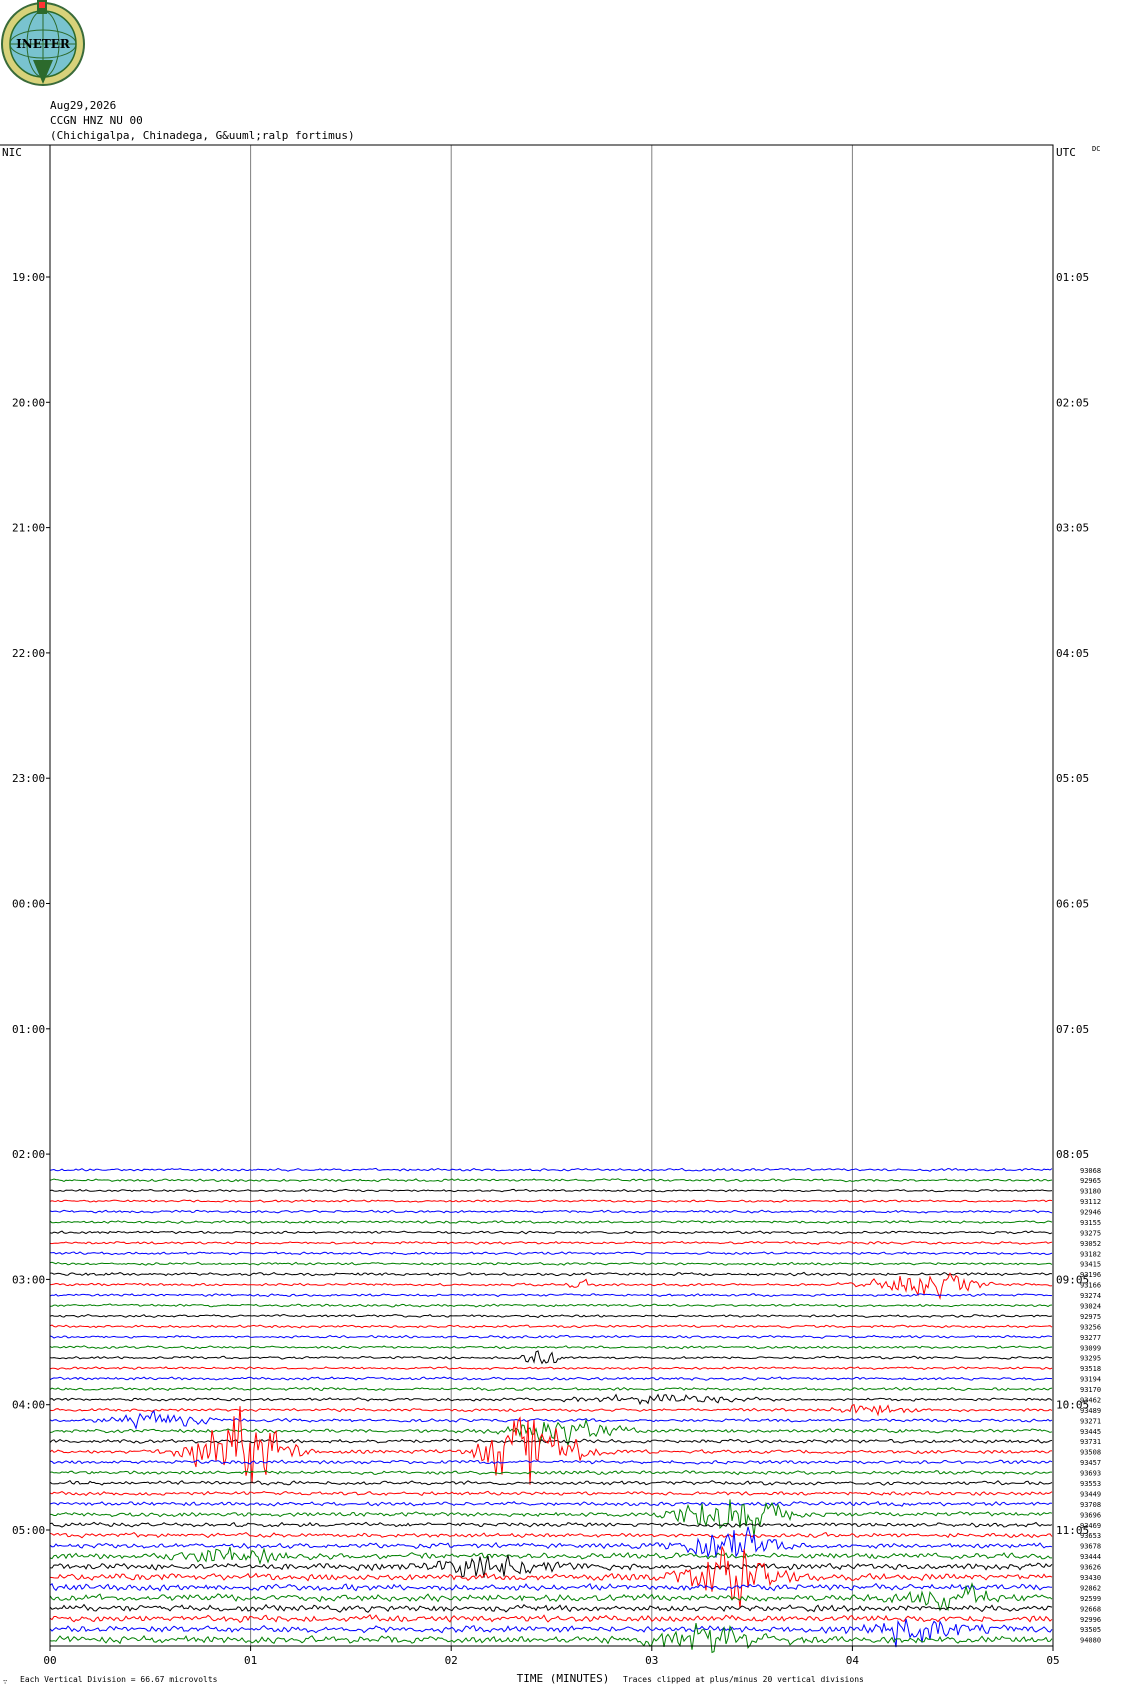  Describe the element at coordinates (28, 1279) in the screenshot. I see `left-hour-label: 03:00` at that location.